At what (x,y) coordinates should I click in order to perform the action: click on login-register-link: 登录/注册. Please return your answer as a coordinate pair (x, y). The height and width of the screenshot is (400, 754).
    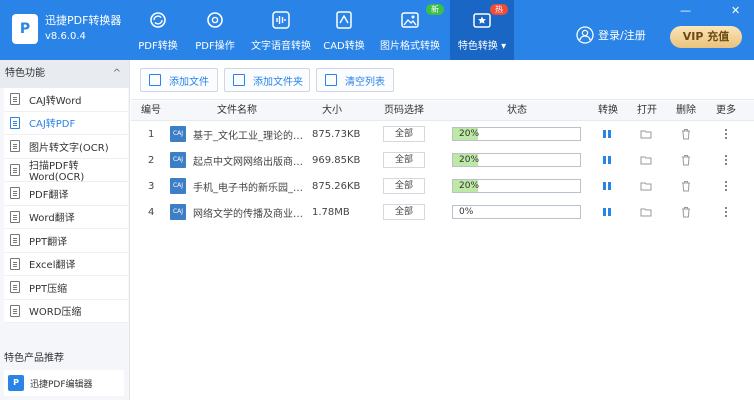
    Looking at the image, I should click on (611, 35).